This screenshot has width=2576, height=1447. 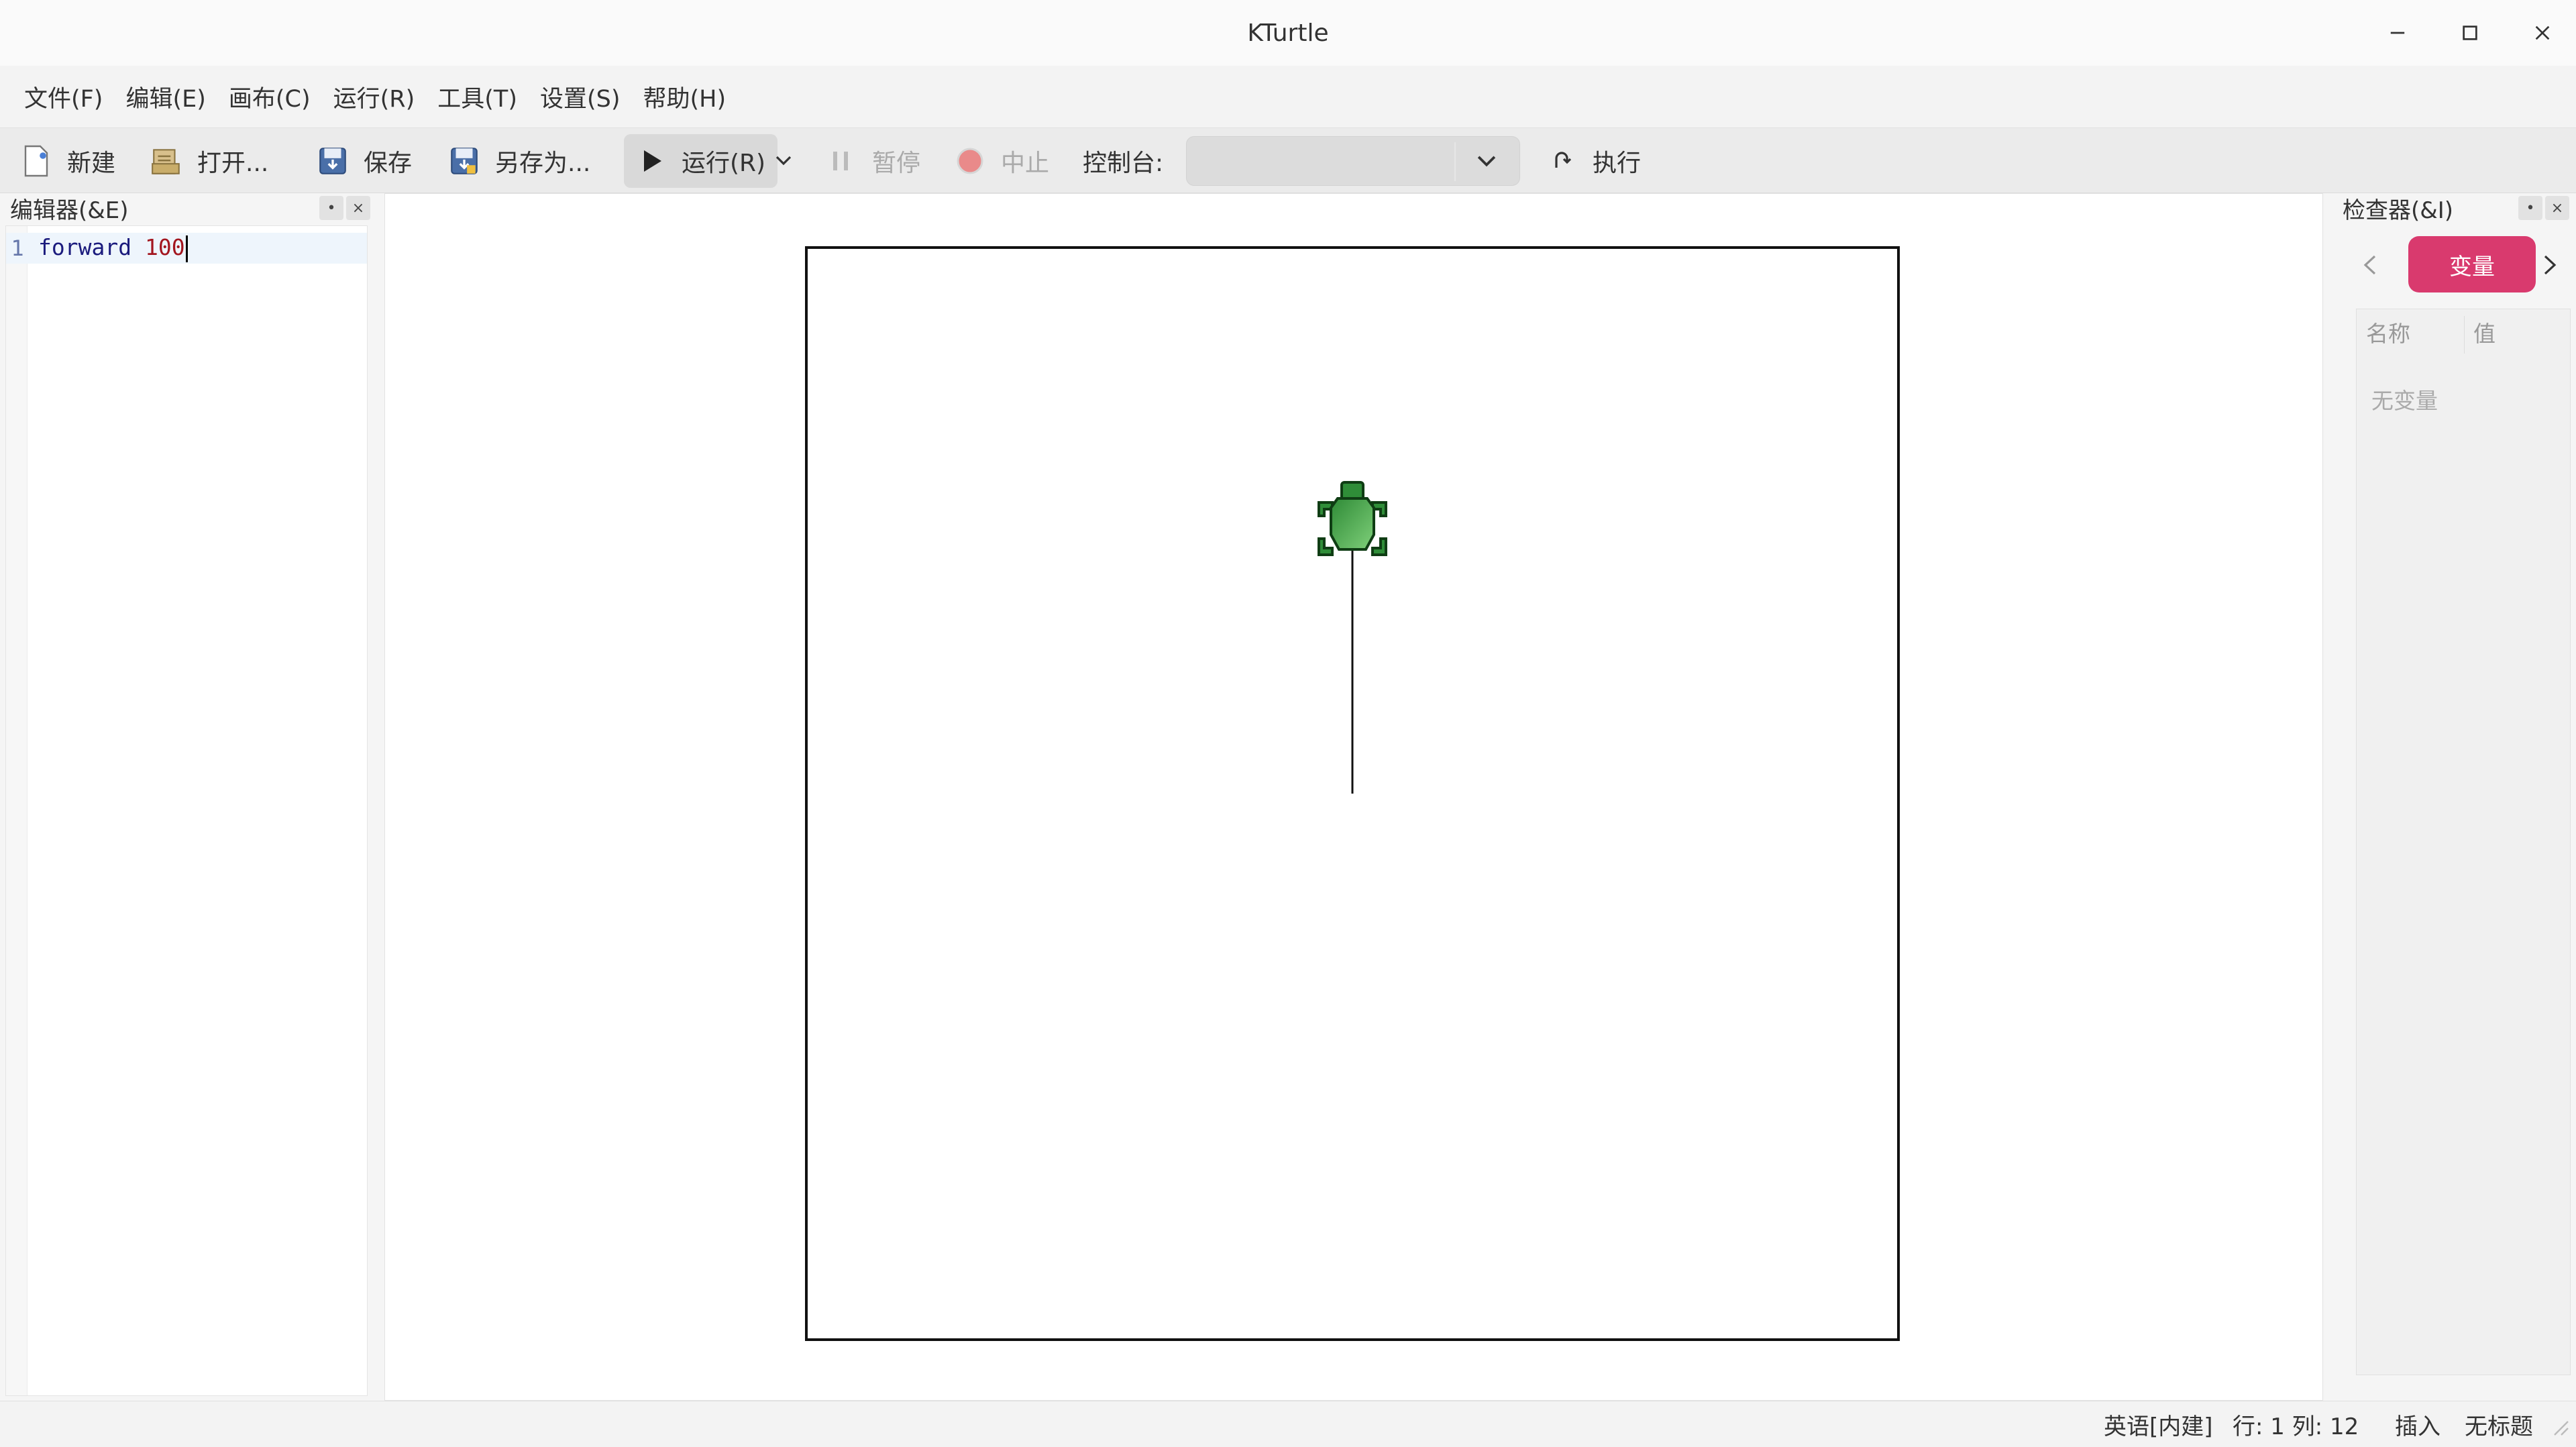 I want to click on inspector-close-button: ×, so click(x=2557, y=208).